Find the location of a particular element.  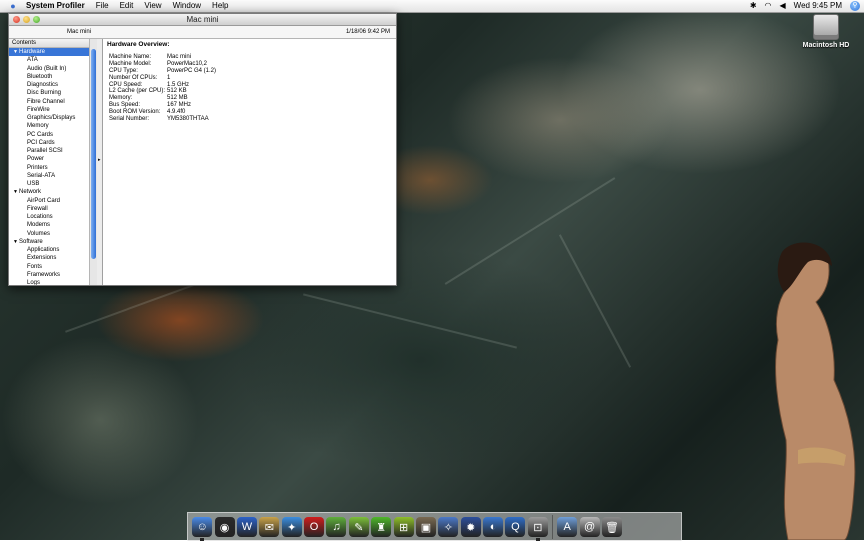

sidebar-item: Locations is located at coordinates (49, 217).